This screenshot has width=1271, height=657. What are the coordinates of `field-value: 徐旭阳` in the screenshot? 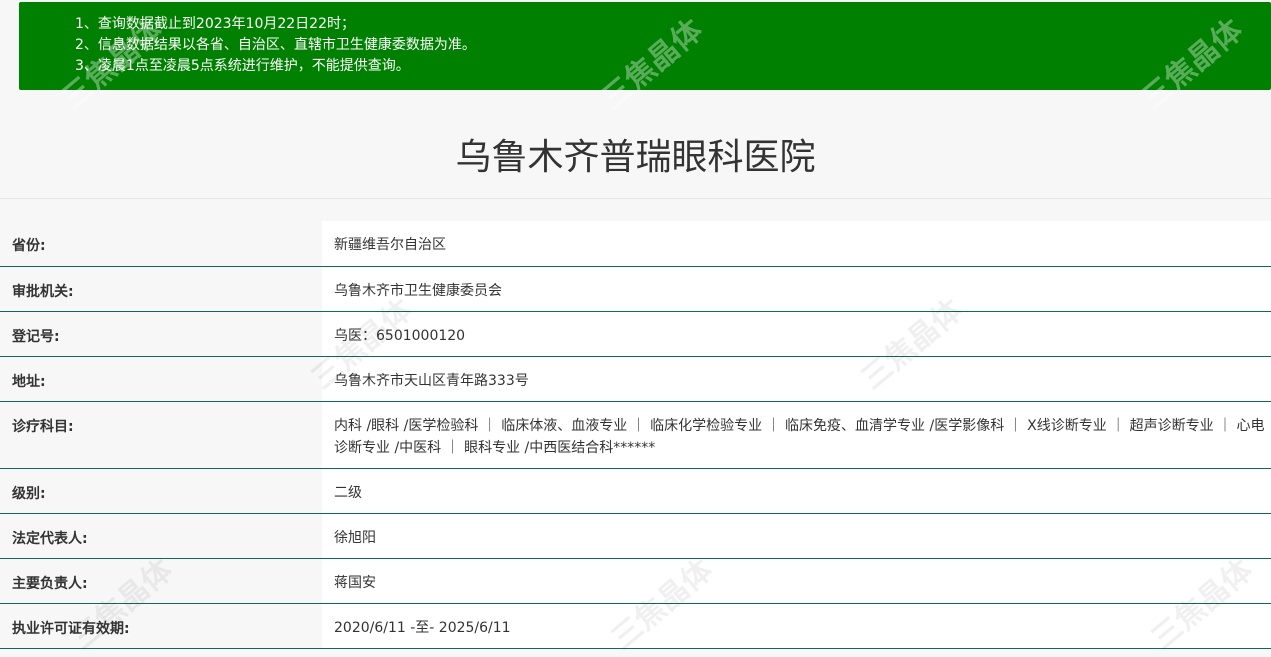 It's located at (796, 536).